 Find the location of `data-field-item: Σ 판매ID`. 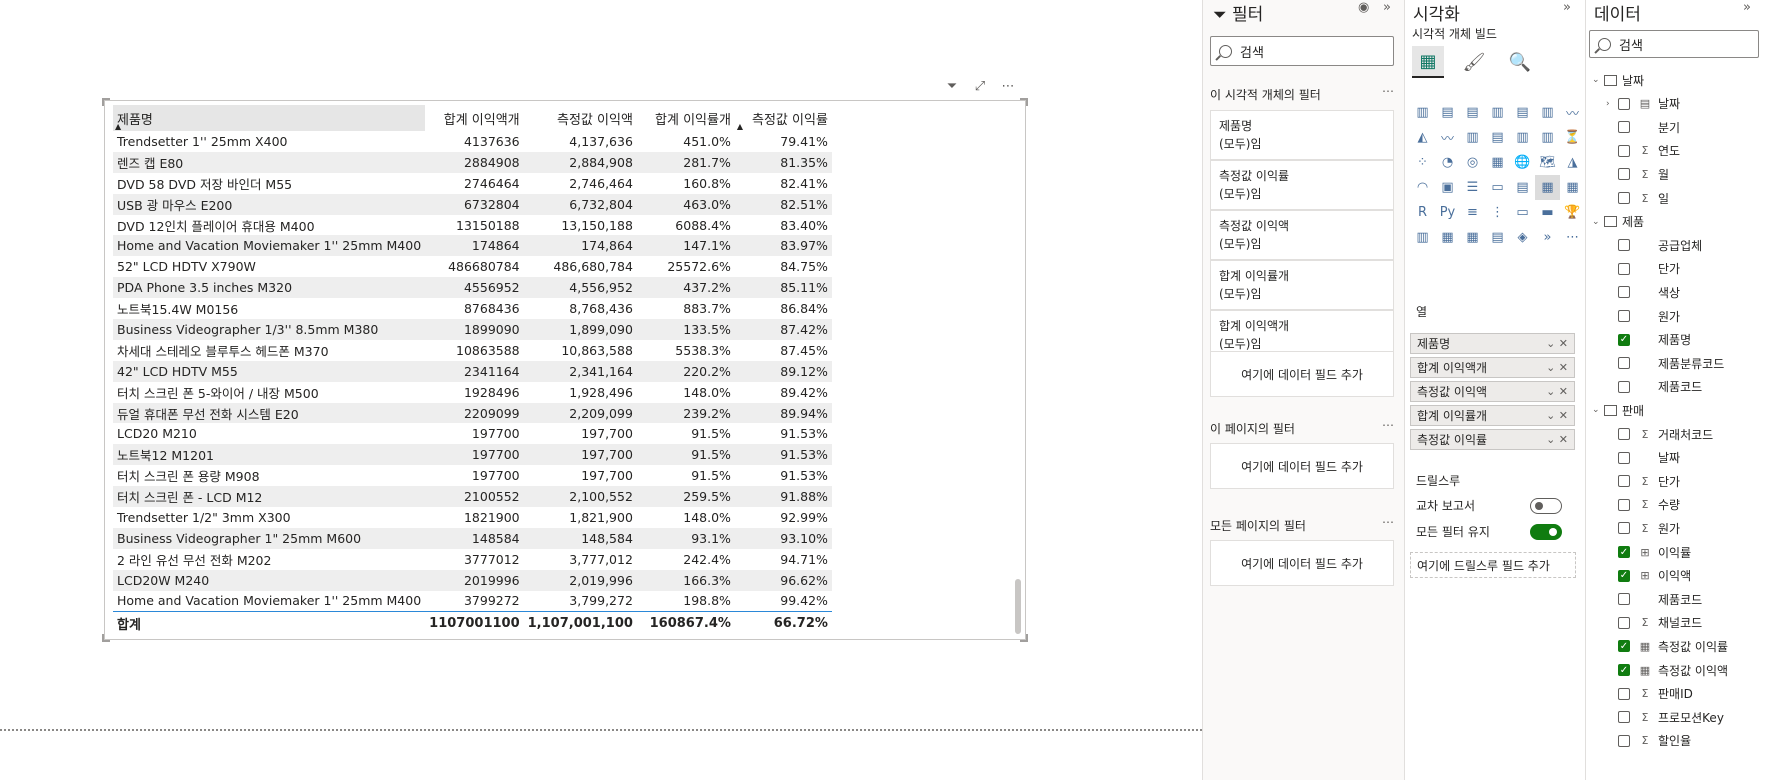

data-field-item: Σ 판매ID is located at coordinates (1655, 694).